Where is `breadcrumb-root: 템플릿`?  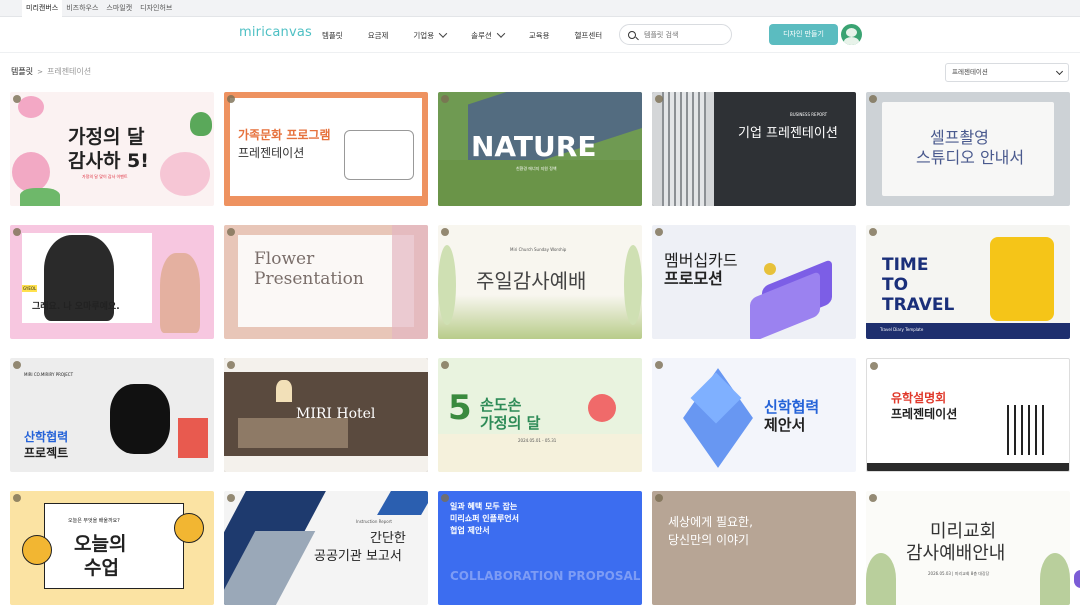 breadcrumb-root: 템플릿 is located at coordinates (22, 71).